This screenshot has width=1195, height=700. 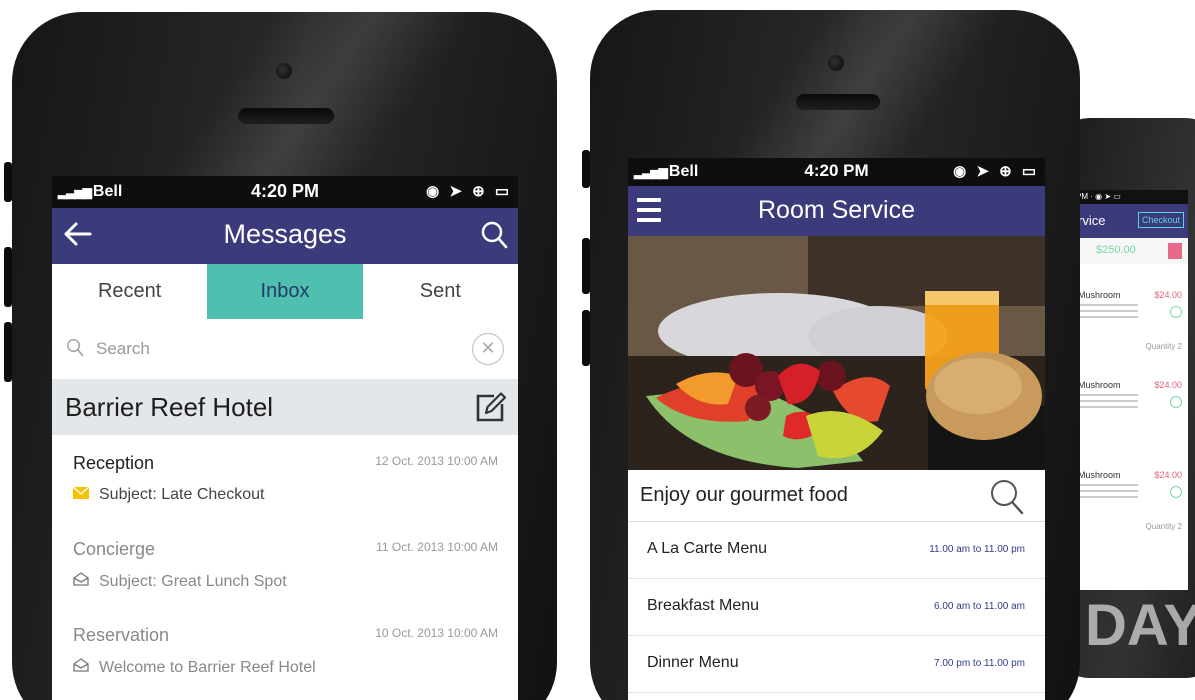 What do you see at coordinates (123, 349) in the screenshot?
I see `search-input: Search` at bounding box center [123, 349].